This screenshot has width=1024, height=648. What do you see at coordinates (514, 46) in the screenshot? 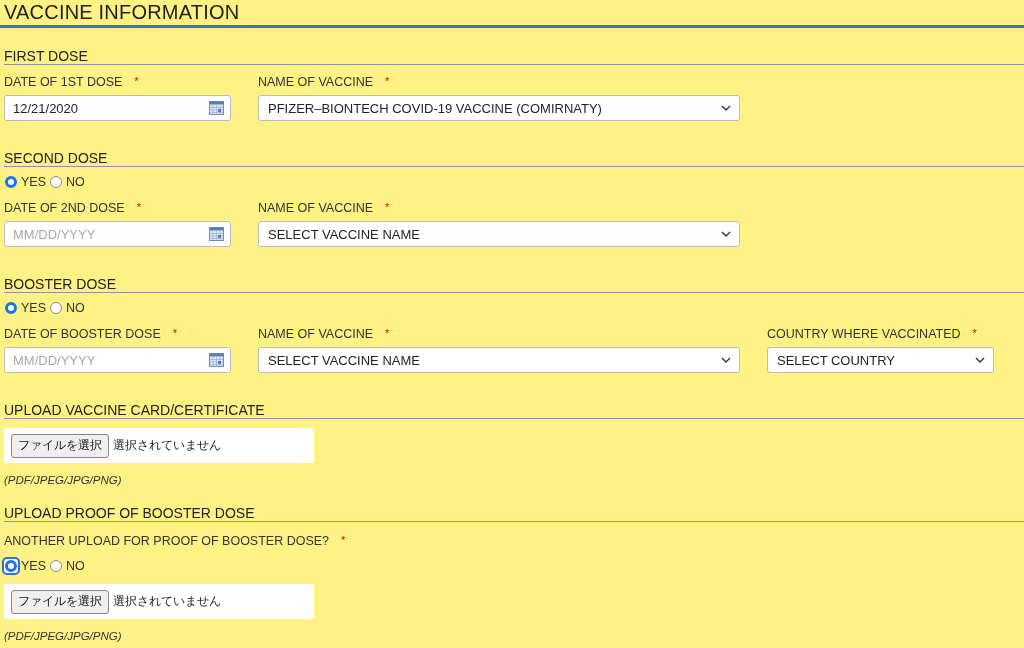
I see `section-heading: FIRST DOSE` at bounding box center [514, 46].